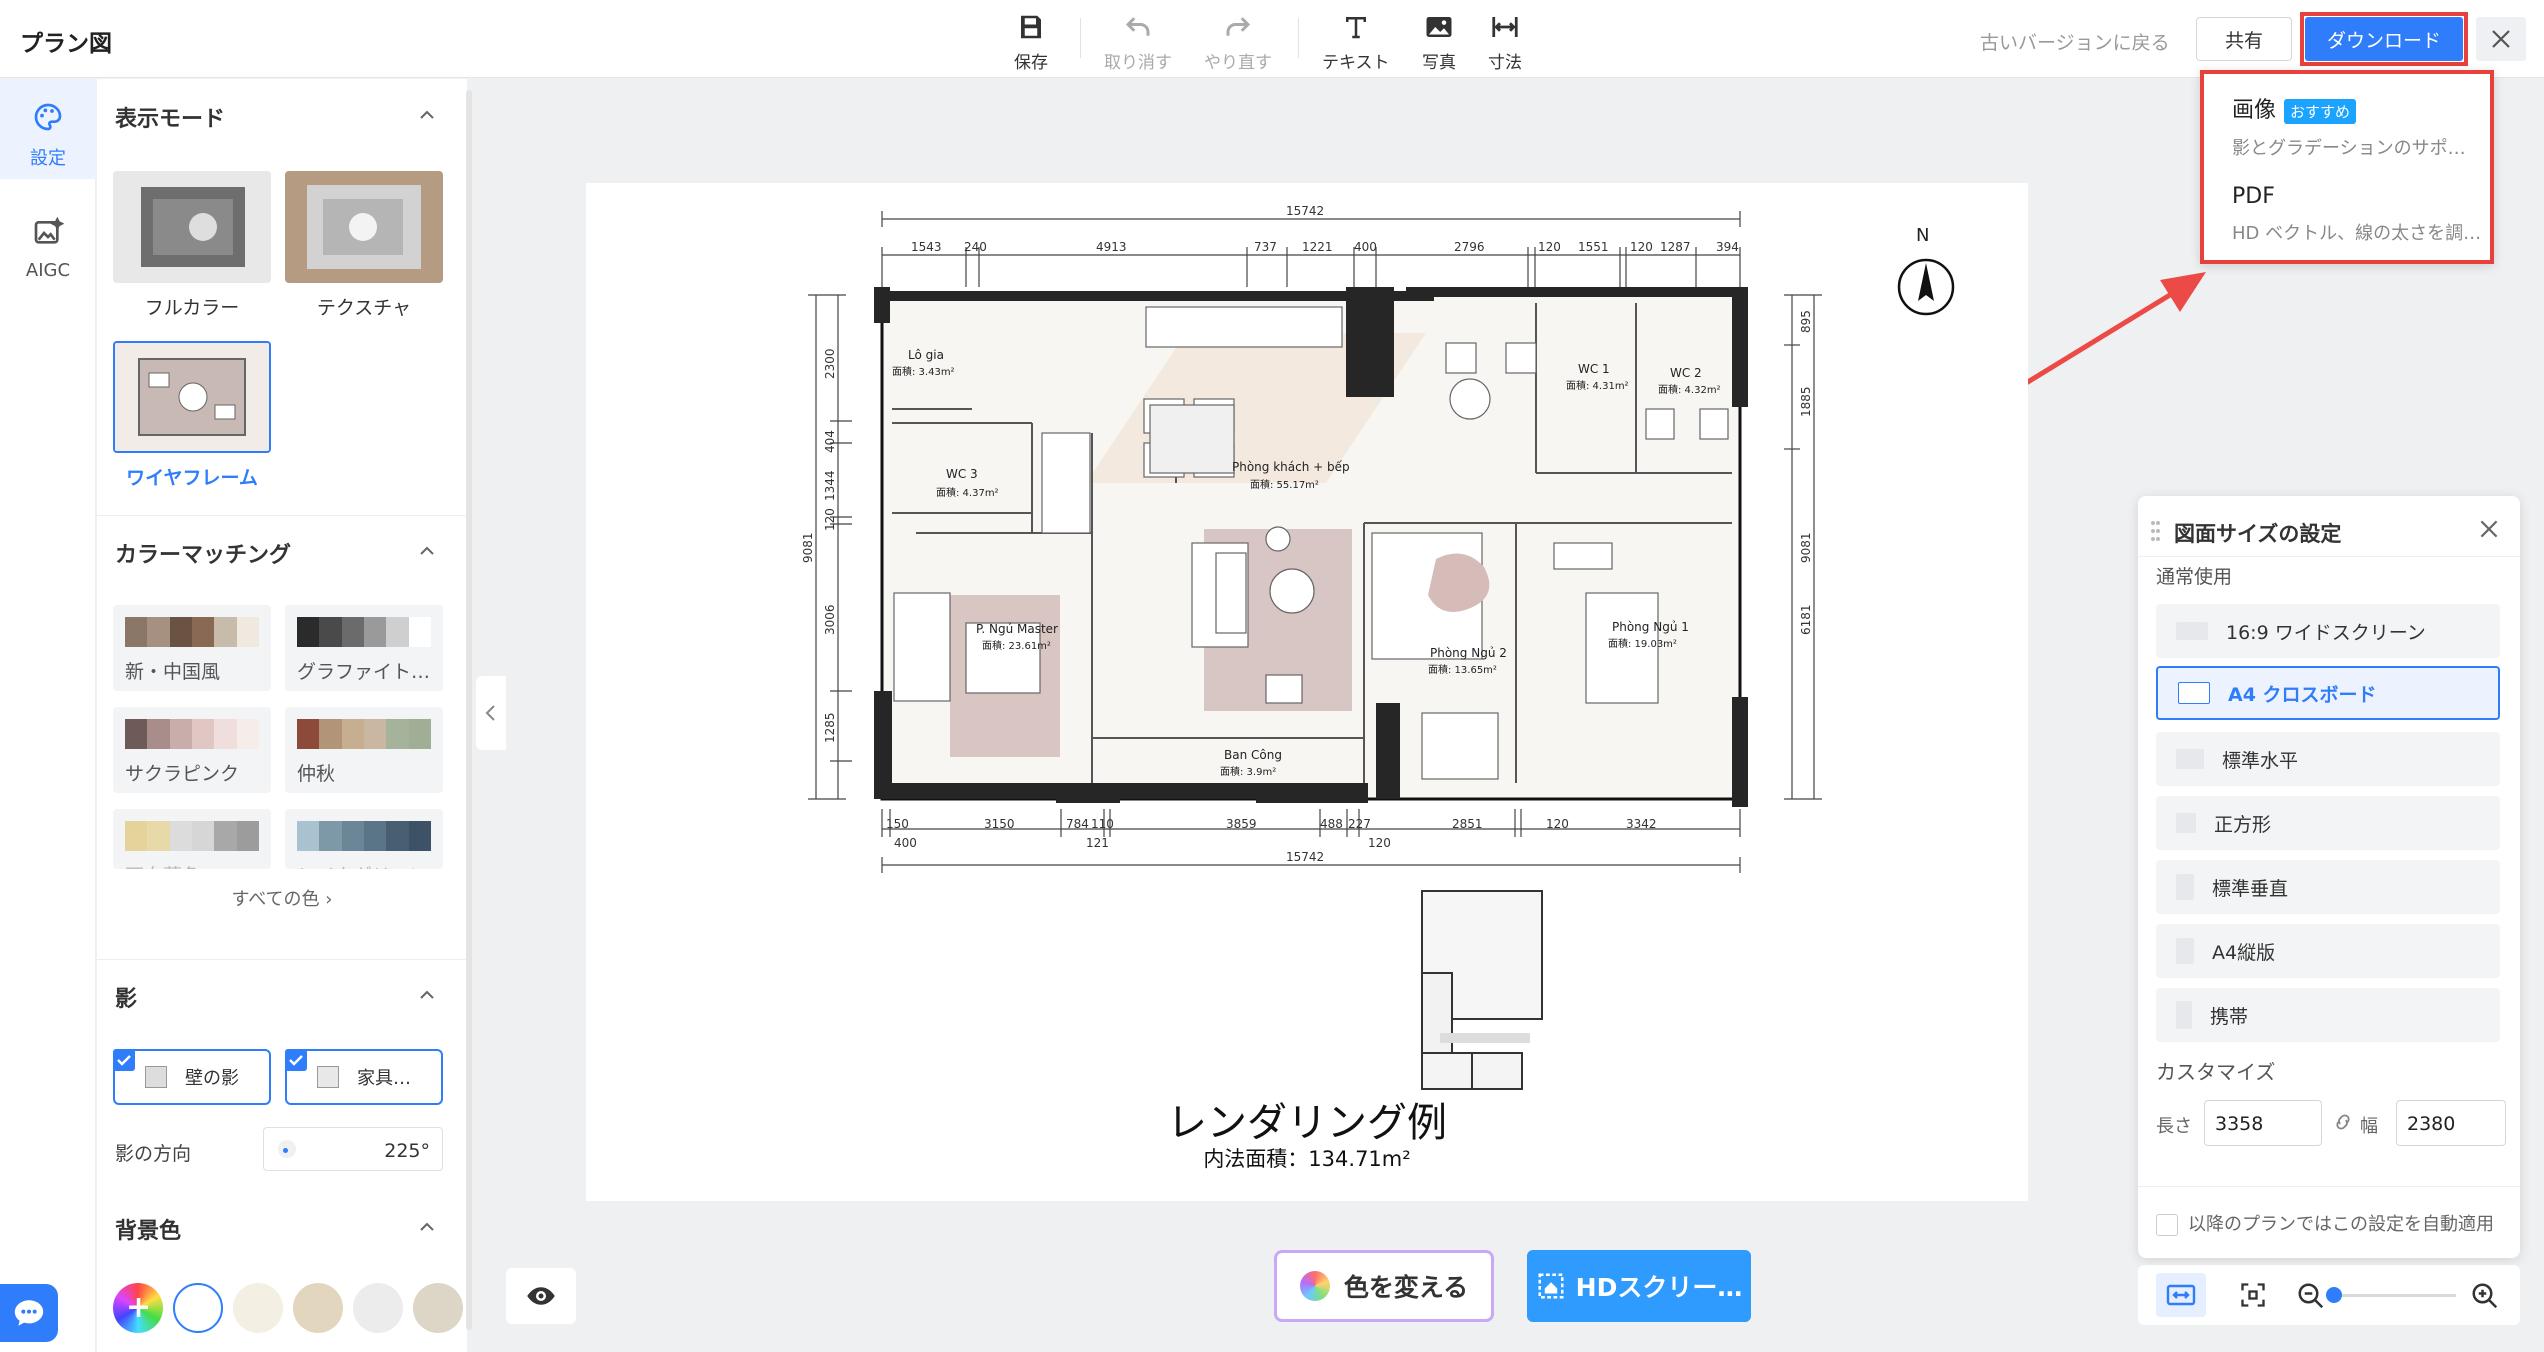 The width and height of the screenshot is (2544, 1352). Describe the element at coordinates (1505, 42) in the screenshot. I see `dimension-button: 寸法` at that location.